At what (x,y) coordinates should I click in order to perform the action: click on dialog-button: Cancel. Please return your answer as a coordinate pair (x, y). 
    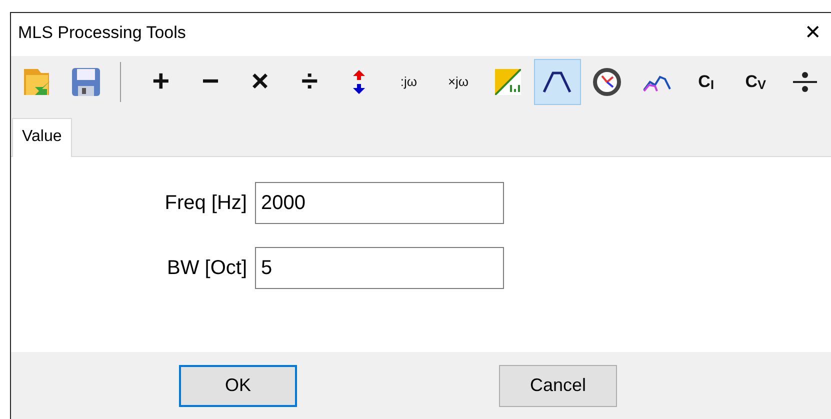
    Looking at the image, I should click on (558, 385).